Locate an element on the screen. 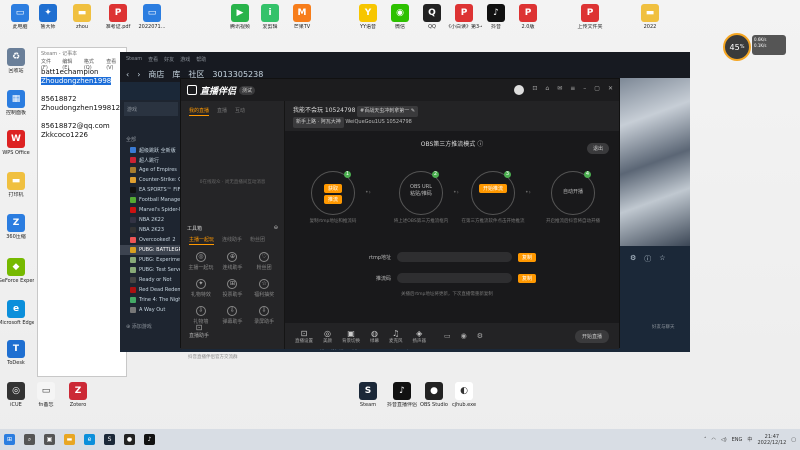  minimize-icon: – is located at coordinates (584, 90).